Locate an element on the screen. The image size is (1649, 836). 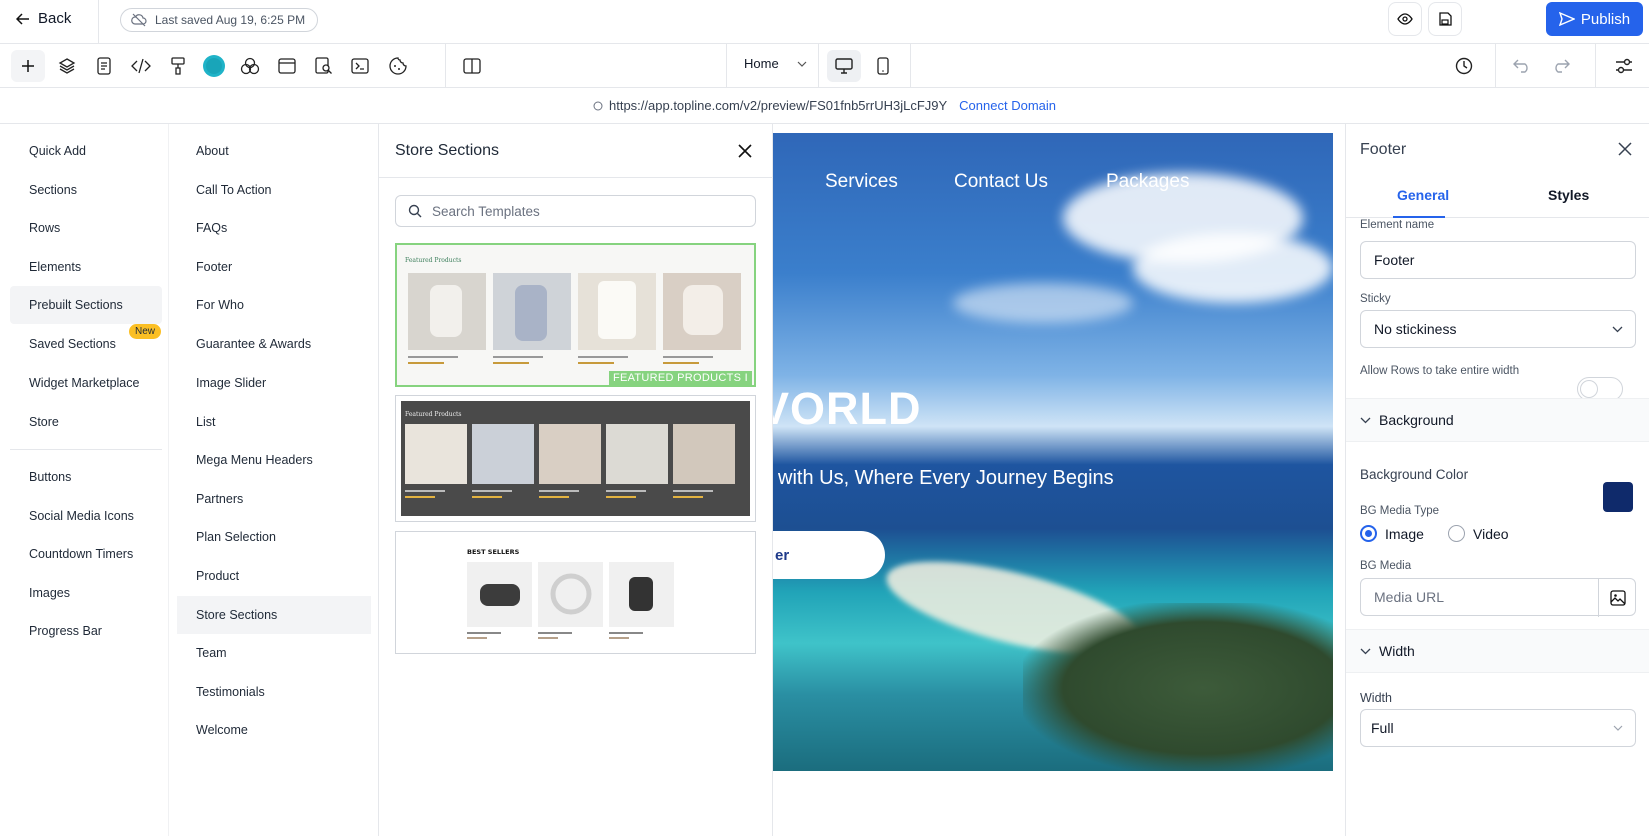
seo-button is located at coordinates (324, 66).